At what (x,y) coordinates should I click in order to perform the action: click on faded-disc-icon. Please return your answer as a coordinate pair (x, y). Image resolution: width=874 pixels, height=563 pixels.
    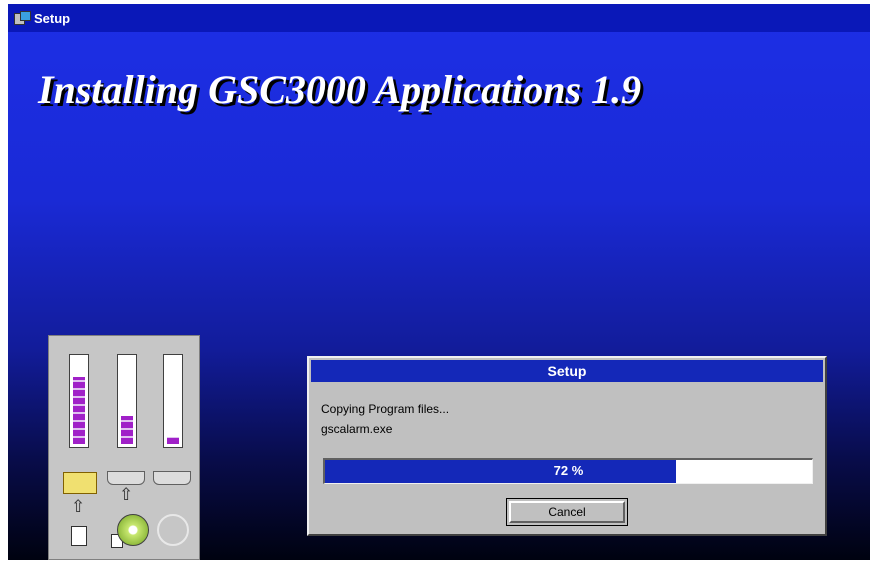
    Looking at the image, I should click on (173, 530).